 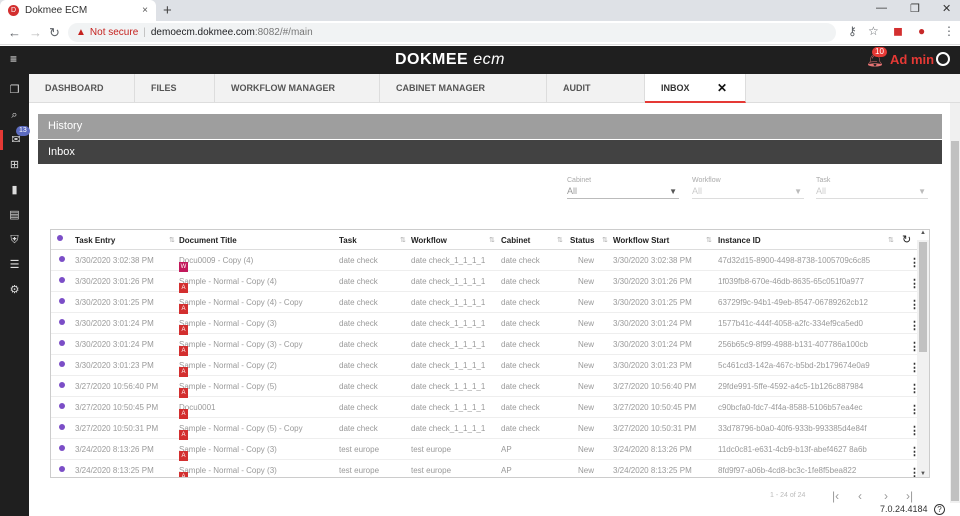 I want to click on refresh-icon: ↻, so click(x=906, y=239).